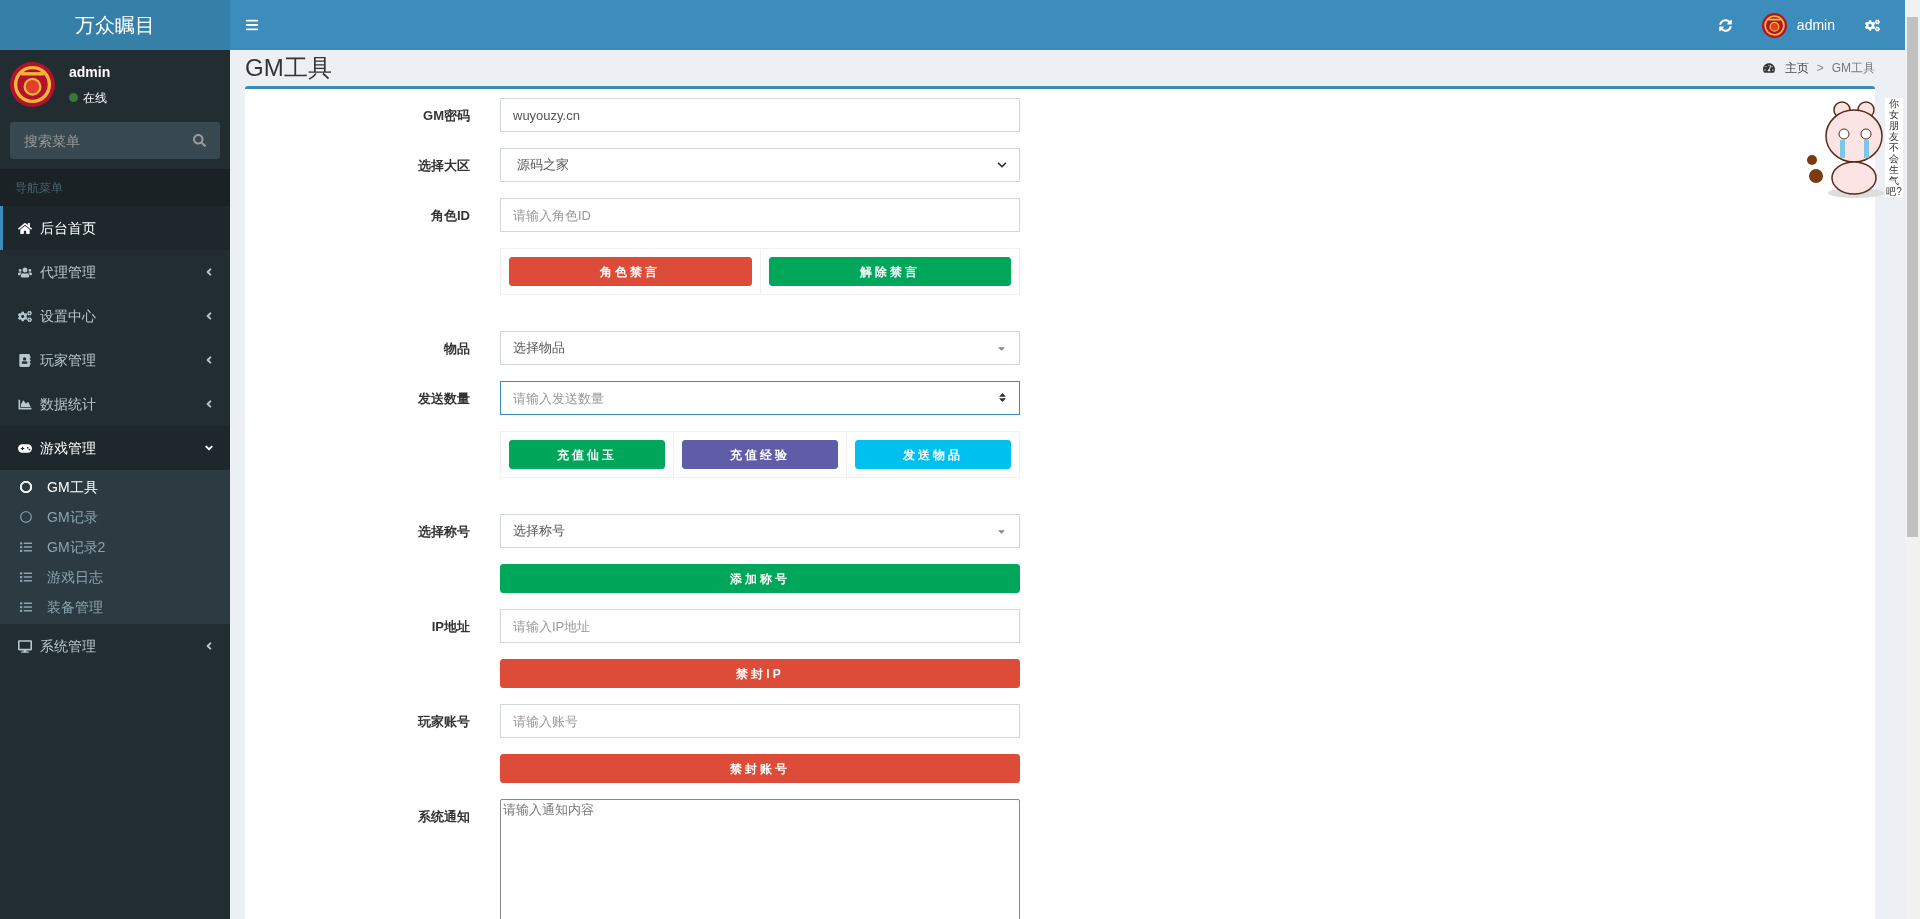  Describe the element at coordinates (115, 25) in the screenshot. I see `brand-logo: 万众瞩目` at that location.